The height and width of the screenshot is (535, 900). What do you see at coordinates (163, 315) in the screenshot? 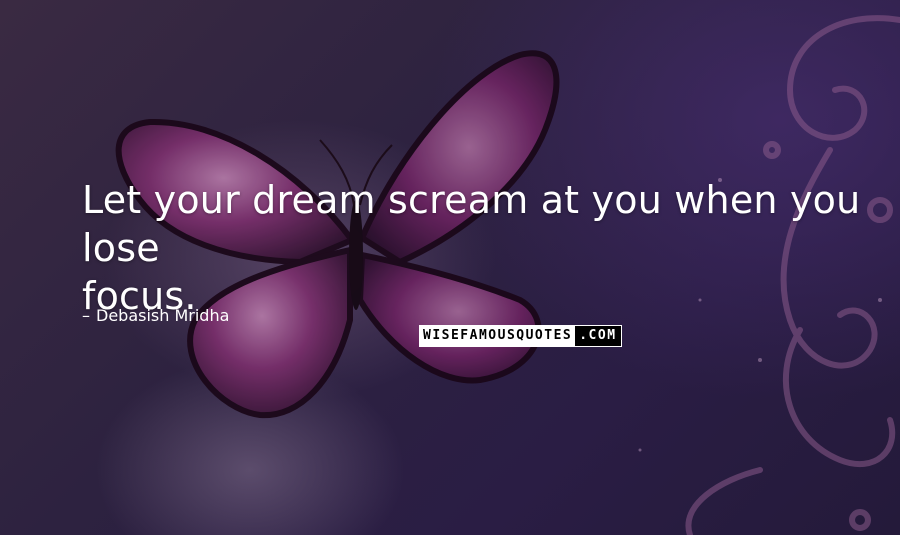
I see `author-name: Debasish Mridha` at bounding box center [163, 315].